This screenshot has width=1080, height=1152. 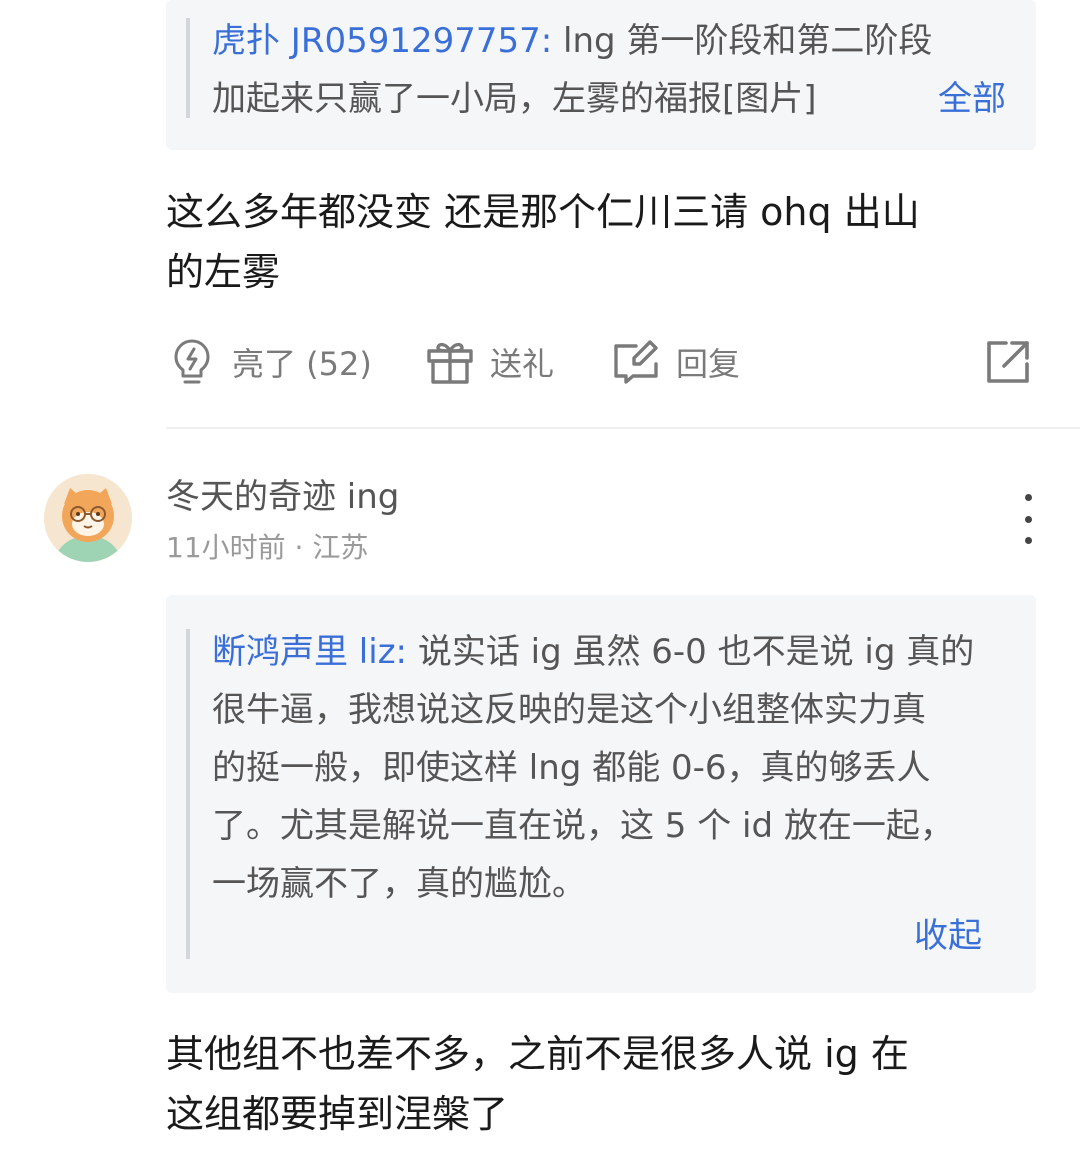 What do you see at coordinates (522, 364) in the screenshot?
I see `gift-label: 送礼` at bounding box center [522, 364].